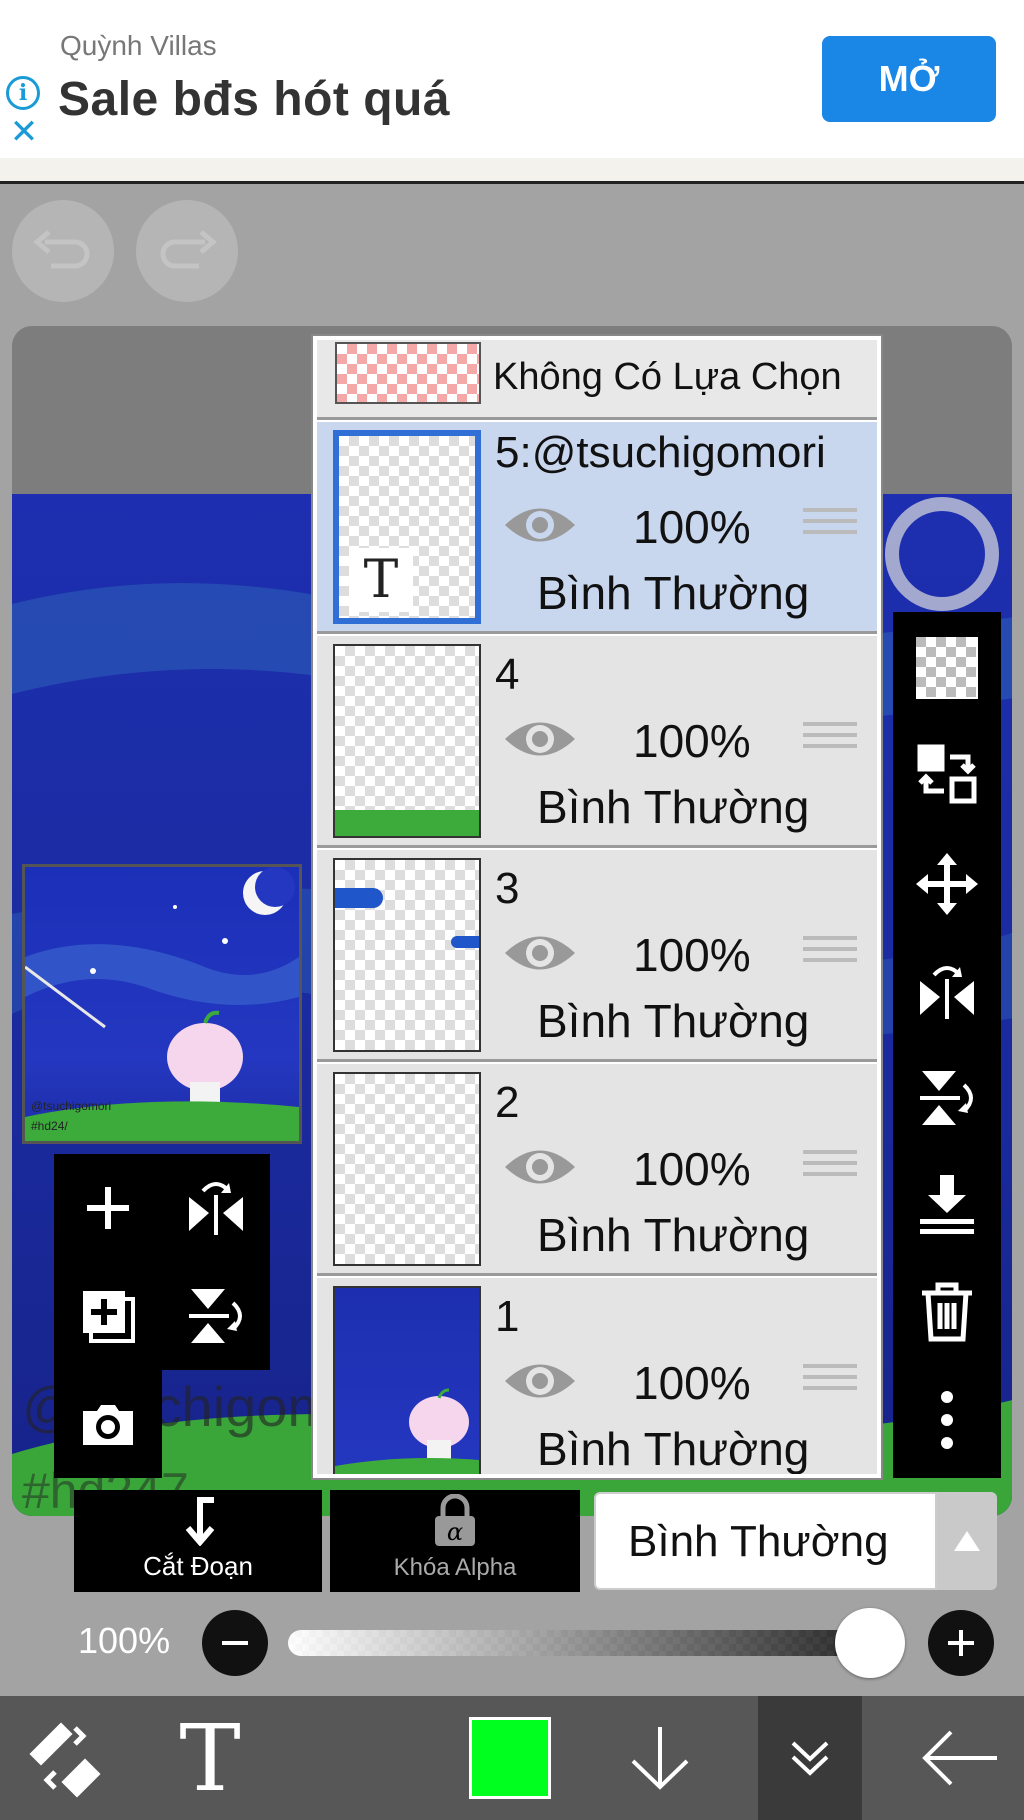 The width and height of the screenshot is (1024, 1820). Describe the element at coordinates (507, 888) in the screenshot. I see `layer-name: 3` at that location.